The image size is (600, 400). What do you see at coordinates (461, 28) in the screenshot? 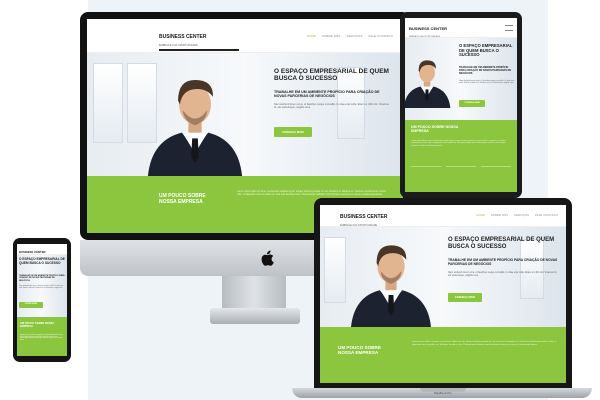
I see `site-header: BUSINESS CENTER EMBRACE SUA OPORTUNIDADE` at bounding box center [461, 28].